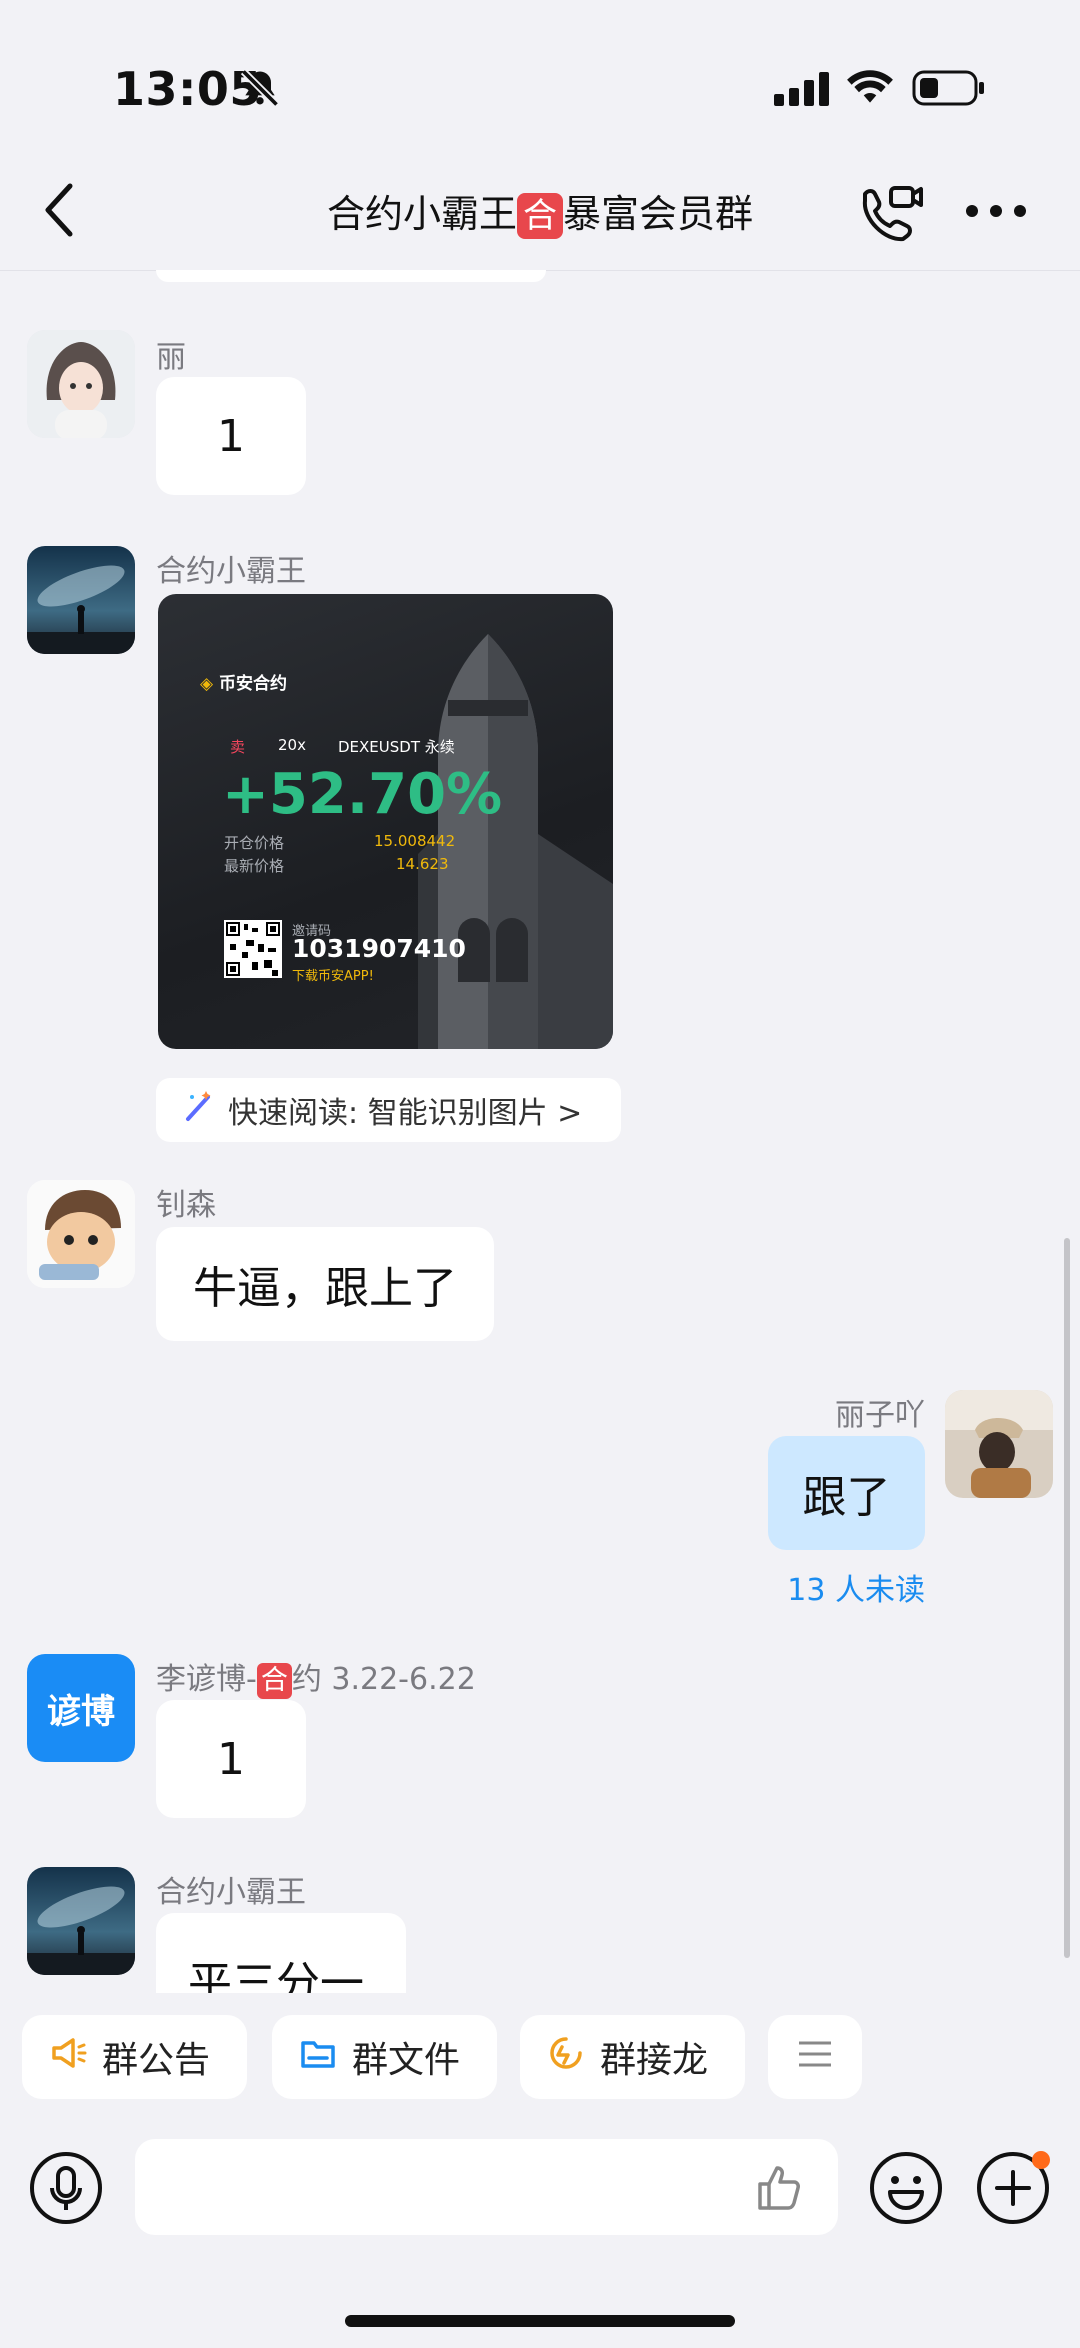  I want to click on my-avatar, so click(999, 1444).